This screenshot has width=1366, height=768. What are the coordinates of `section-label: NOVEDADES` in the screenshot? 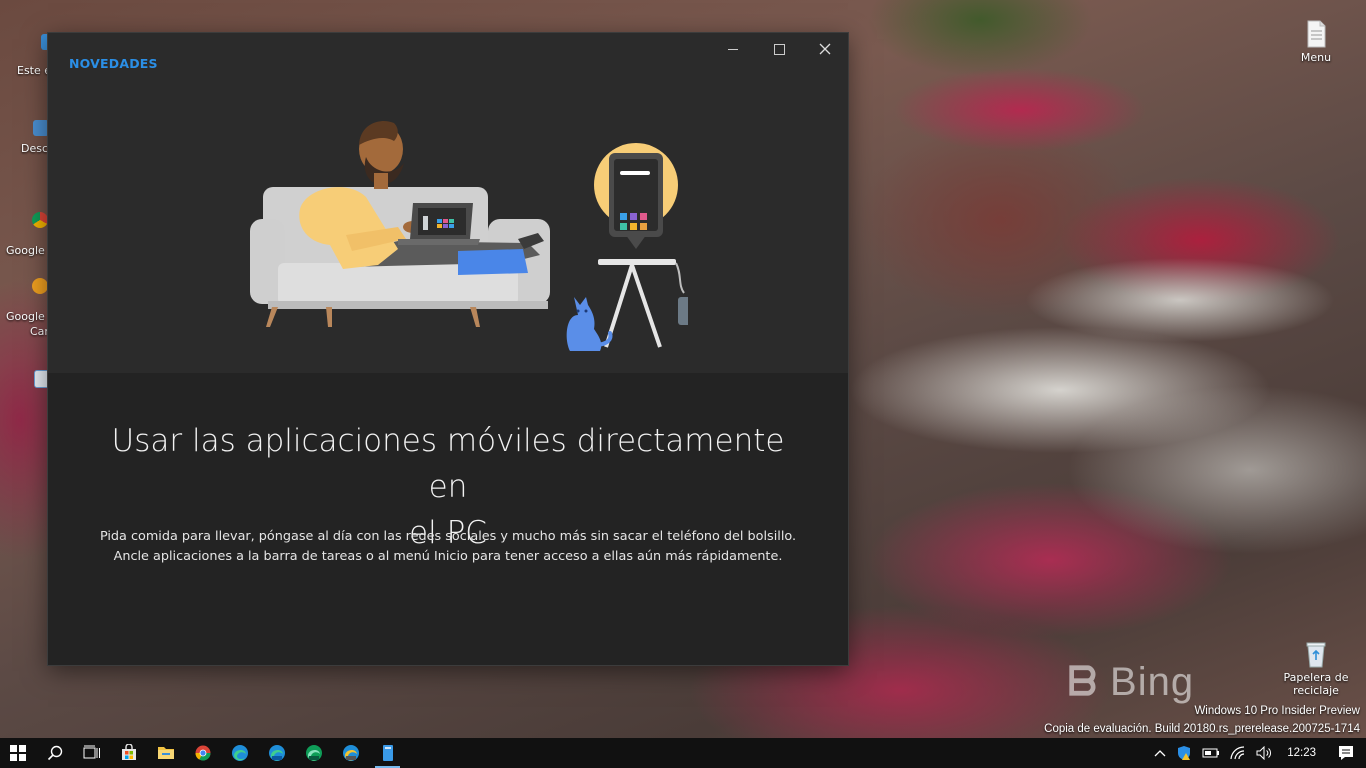 It's located at (113, 63).